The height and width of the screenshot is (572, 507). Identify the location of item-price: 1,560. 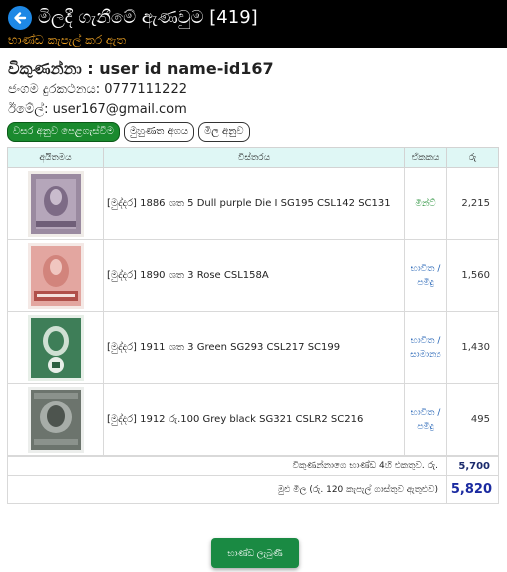
(472, 275).